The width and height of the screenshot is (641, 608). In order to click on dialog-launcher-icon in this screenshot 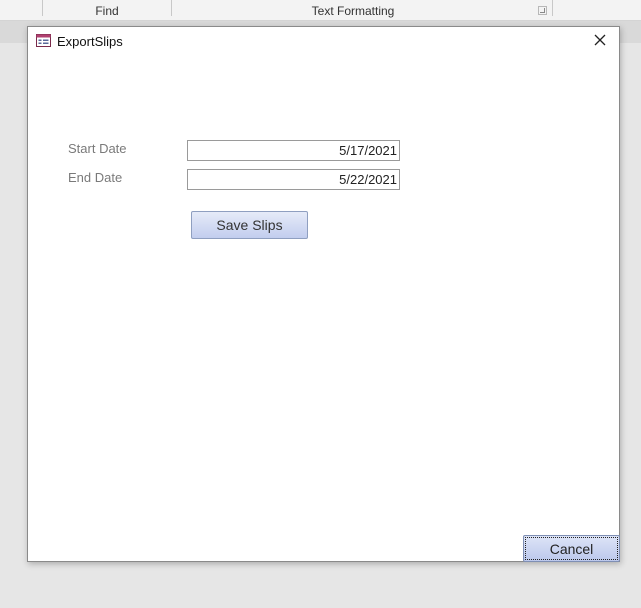, I will do `click(542, 10)`.